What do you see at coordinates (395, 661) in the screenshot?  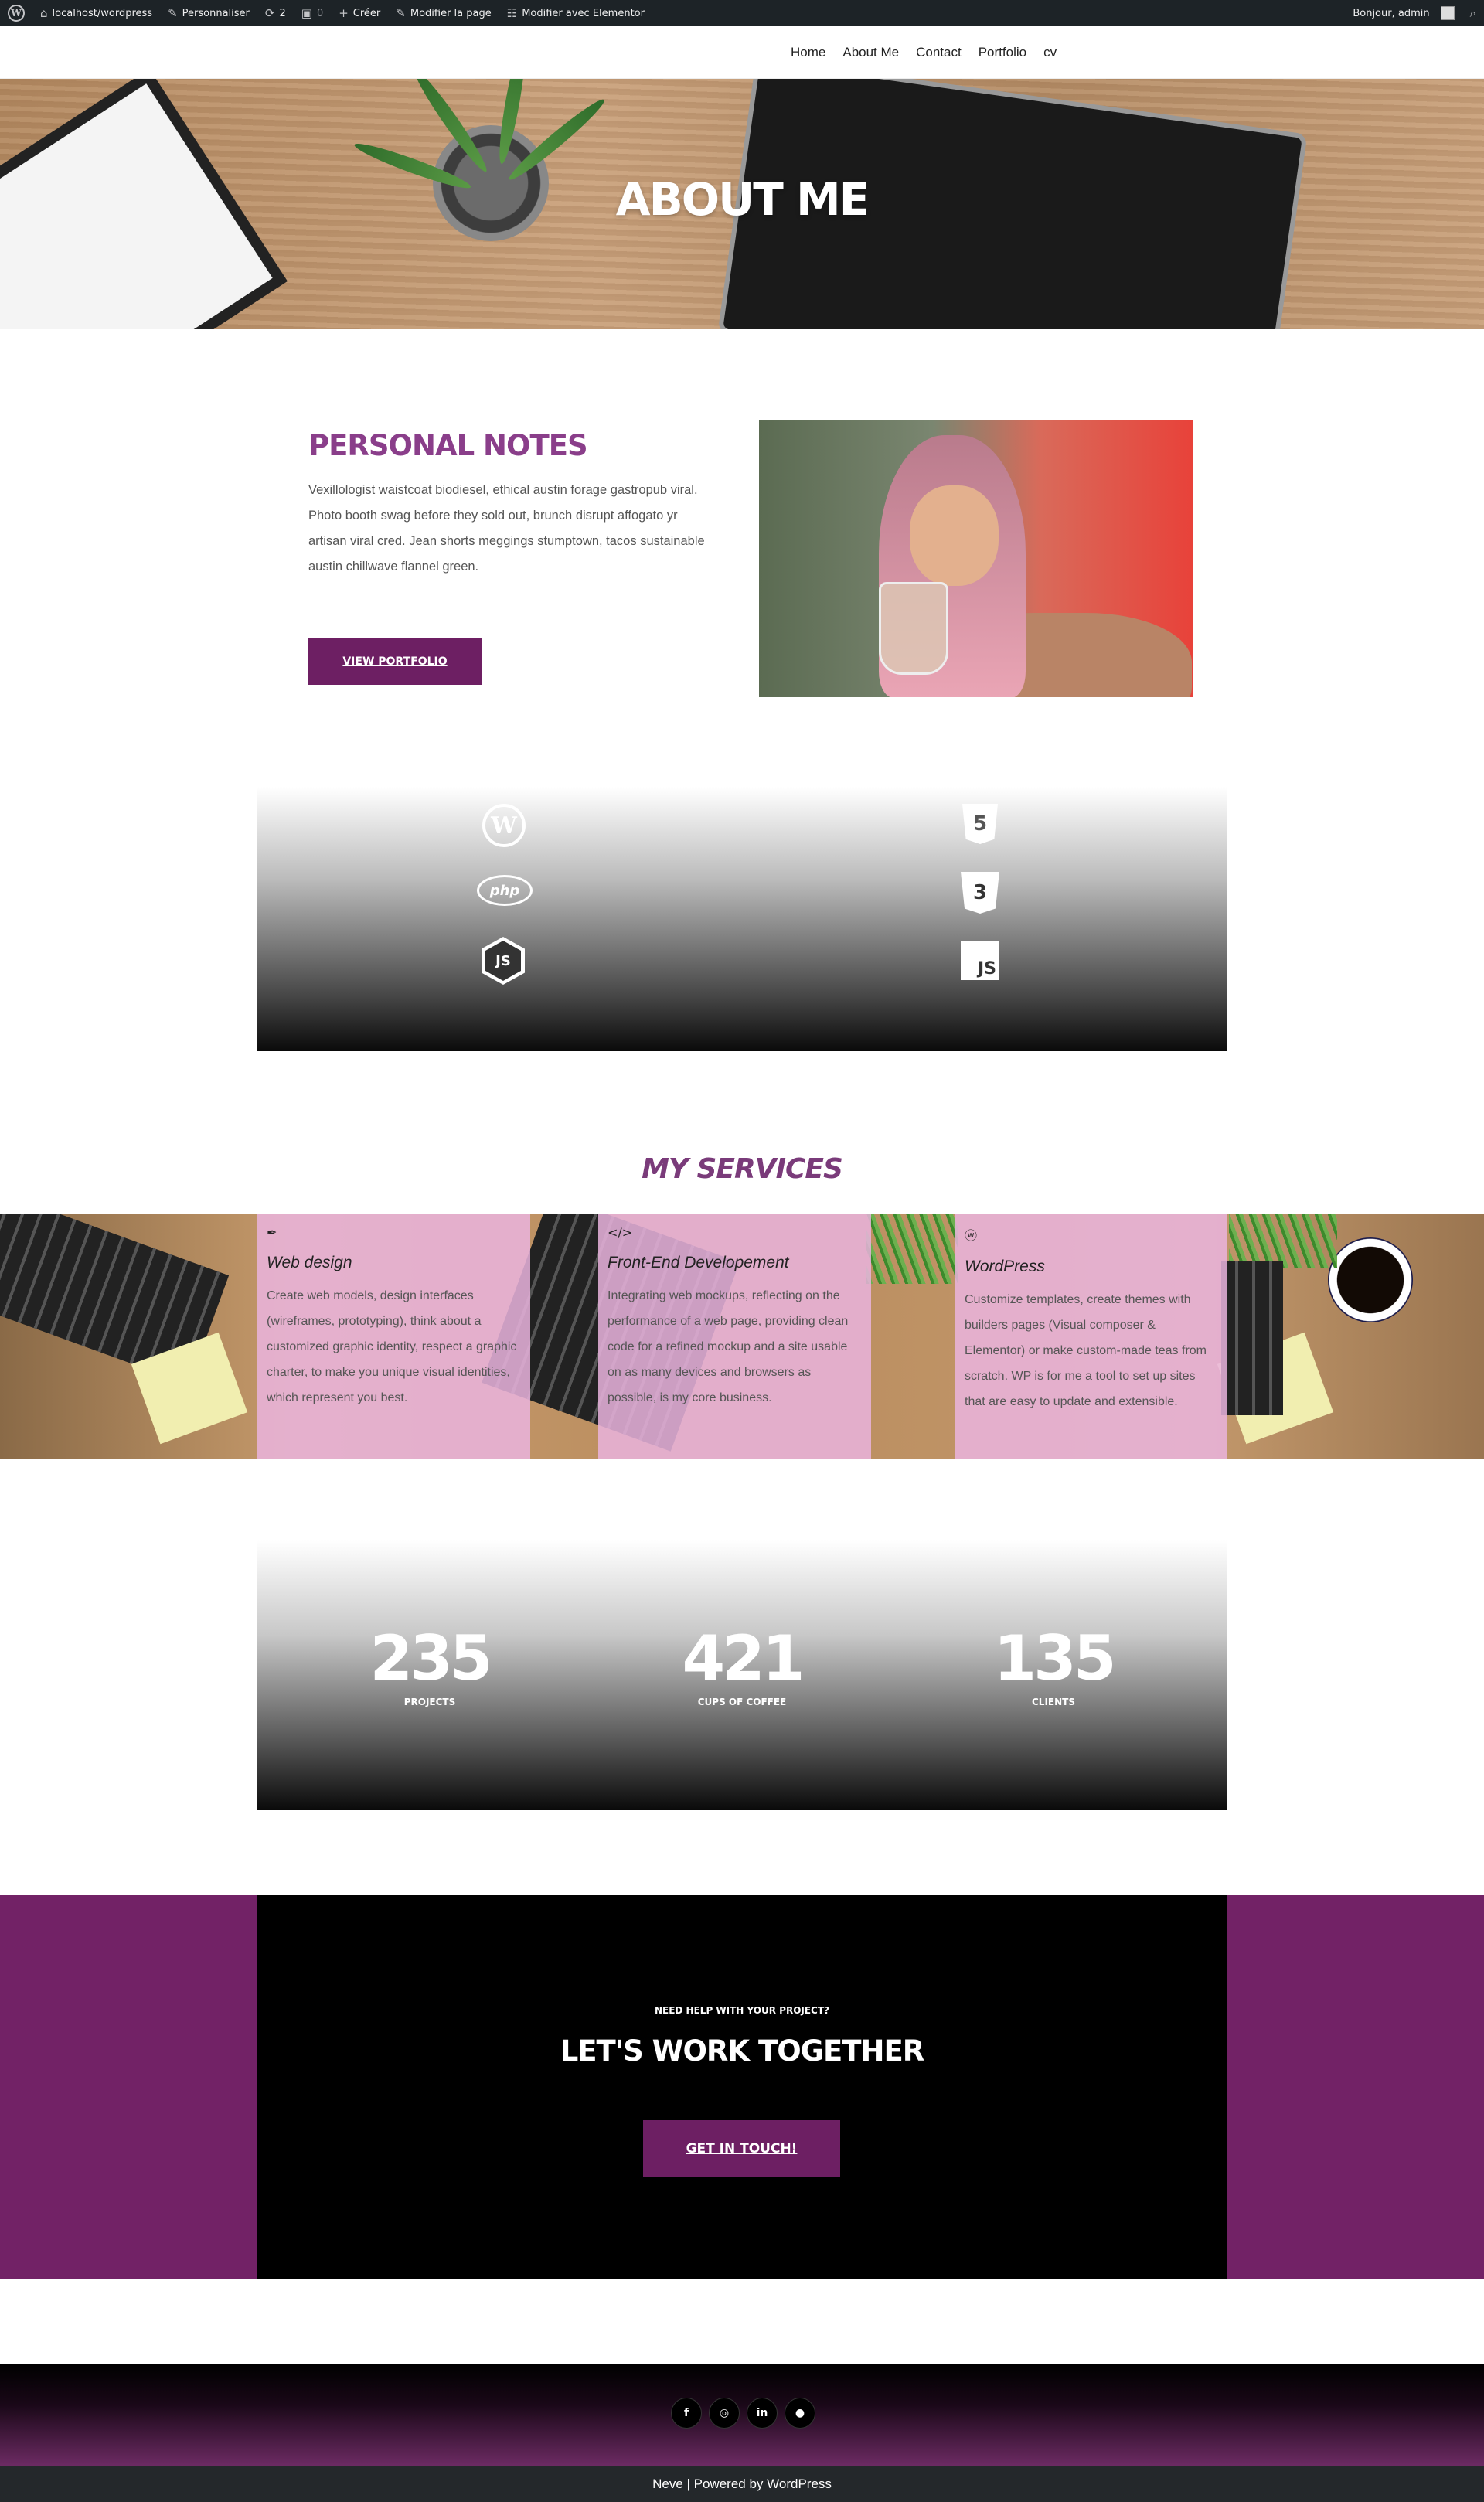 I see `view-portfolio-button: VIEW PORTFOLIO` at bounding box center [395, 661].